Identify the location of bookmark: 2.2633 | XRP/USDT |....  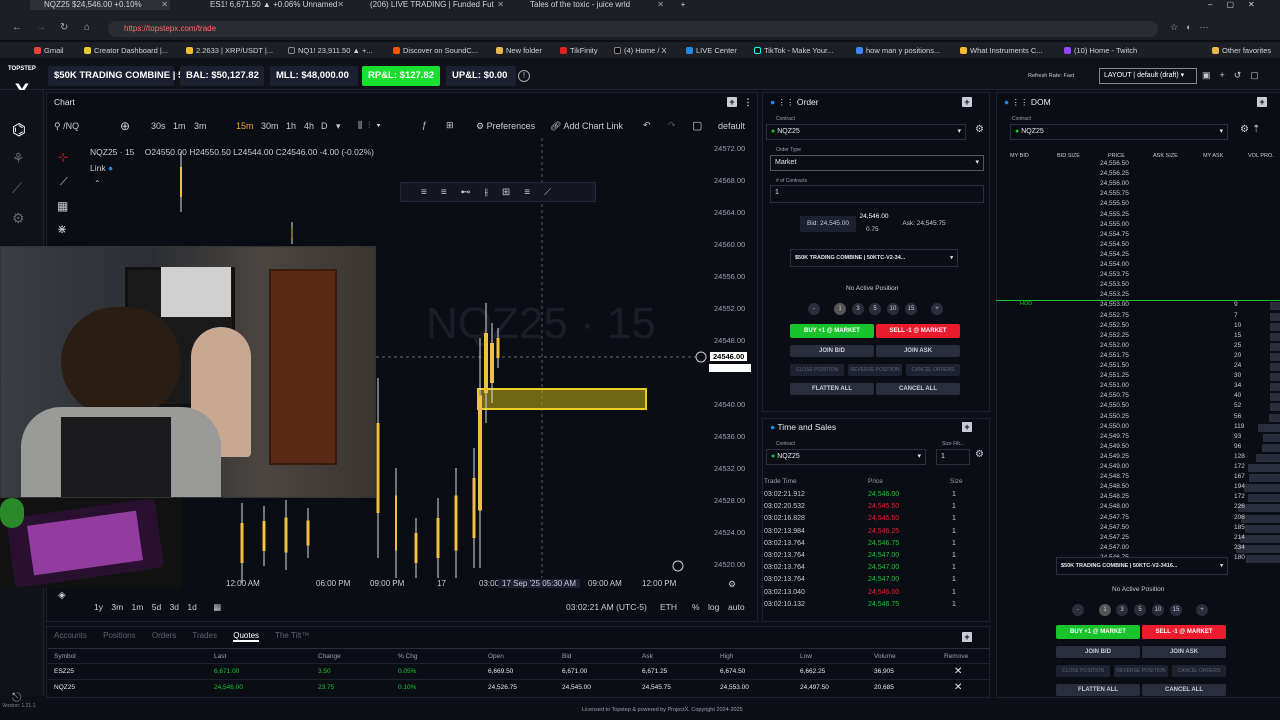
(229, 50).